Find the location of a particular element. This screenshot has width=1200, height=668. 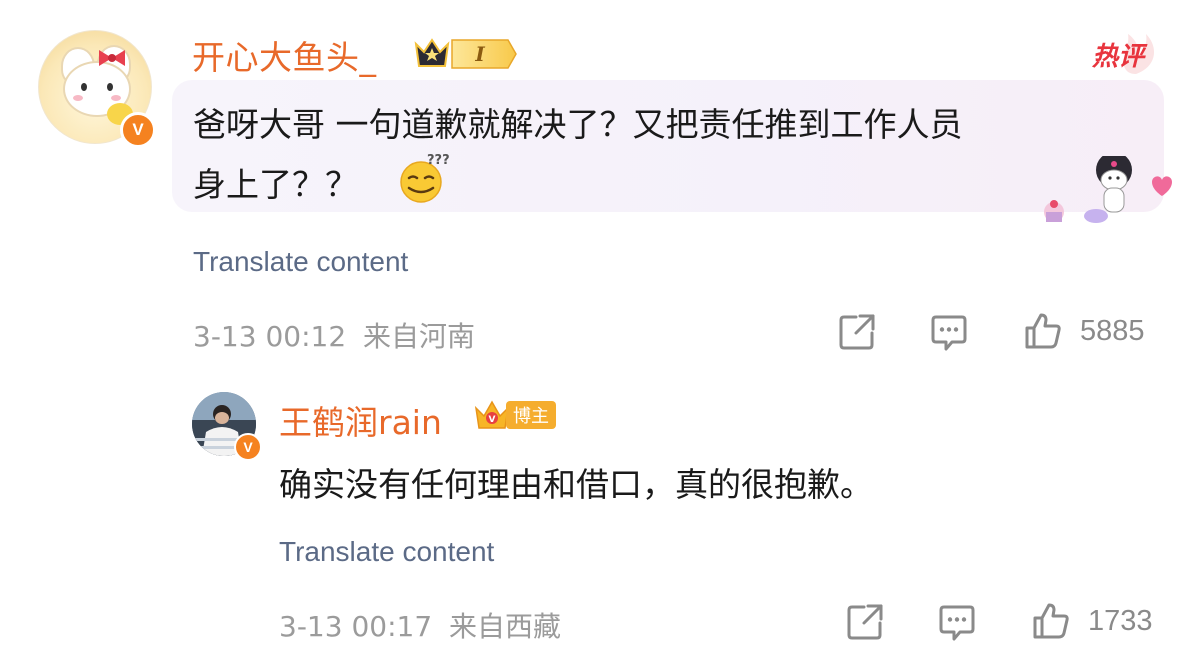

location: 来自西藏 is located at coordinates (505, 626).